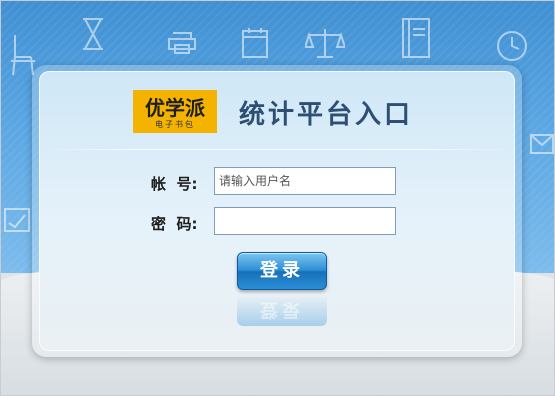 This screenshot has height=396, width=555. I want to click on logo-text: 优学派, so click(175, 108).